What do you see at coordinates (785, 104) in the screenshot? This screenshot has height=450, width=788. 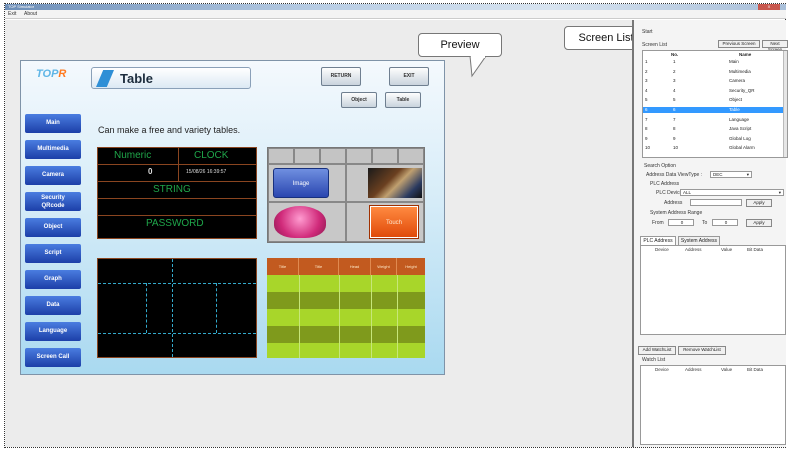 I see `screen-list-scrollbar` at bounding box center [785, 104].